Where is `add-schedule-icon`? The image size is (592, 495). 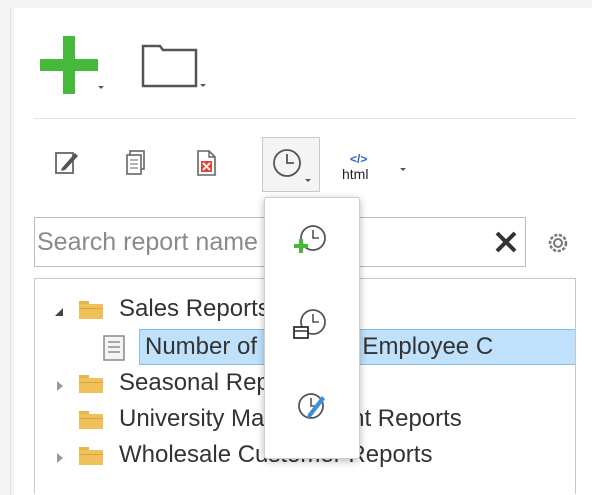 add-schedule-icon is located at coordinates (310, 239).